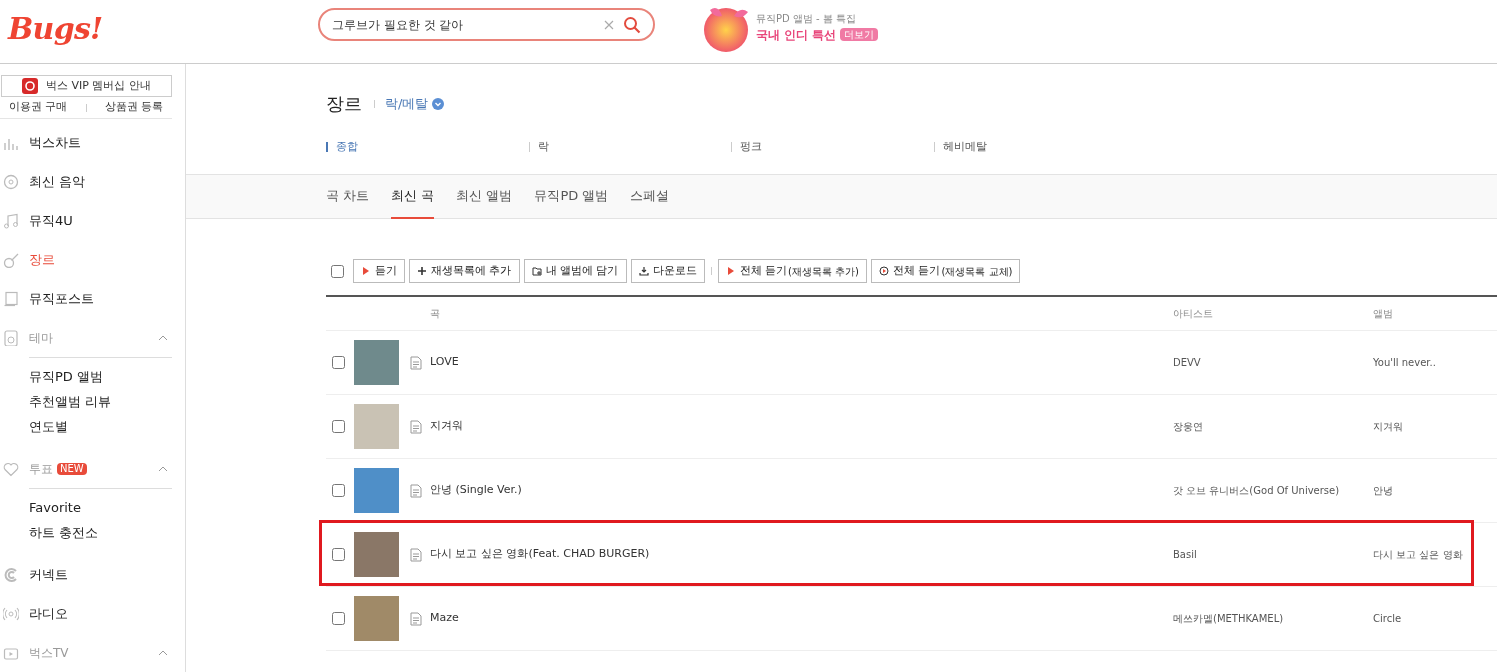 The height and width of the screenshot is (672, 1497). Describe the element at coordinates (55, 28) in the screenshot. I see `logo: Bugs!` at that location.